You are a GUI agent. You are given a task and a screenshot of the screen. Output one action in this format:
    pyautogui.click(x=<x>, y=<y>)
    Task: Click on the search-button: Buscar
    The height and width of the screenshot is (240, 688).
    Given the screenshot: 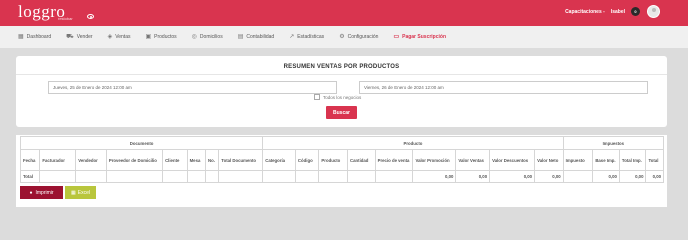 What is the action you would take?
    pyautogui.click(x=341, y=112)
    